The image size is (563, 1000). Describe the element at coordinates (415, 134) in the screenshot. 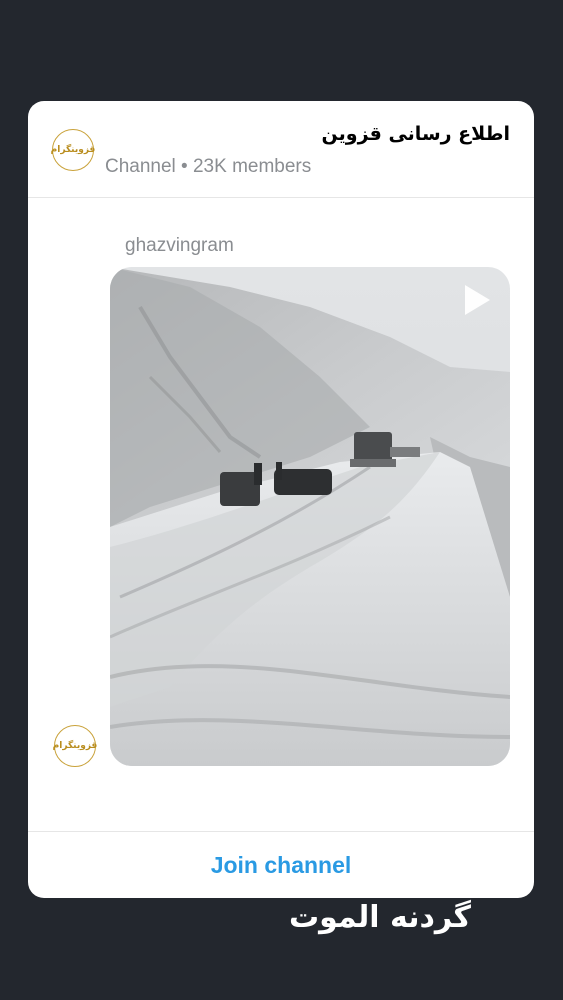

I see `channel-title: اطلاع رسانی قزوین` at that location.